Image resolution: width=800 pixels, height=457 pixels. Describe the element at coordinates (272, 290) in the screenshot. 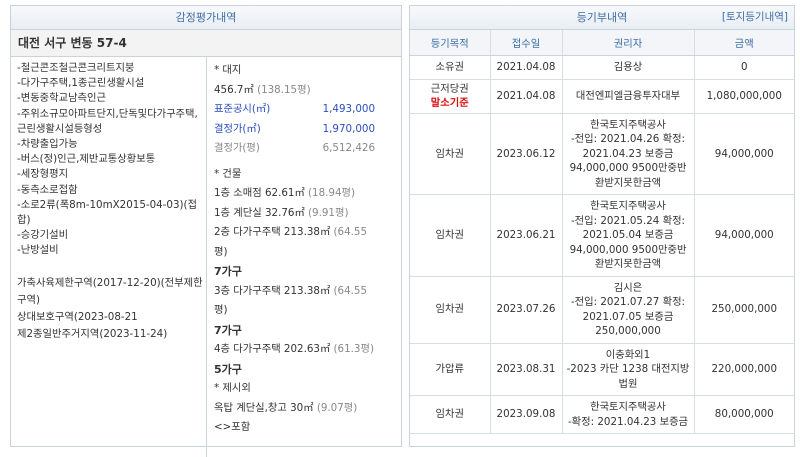

I see `floor-text: 3층 다가구주택 213.38㎡` at that location.